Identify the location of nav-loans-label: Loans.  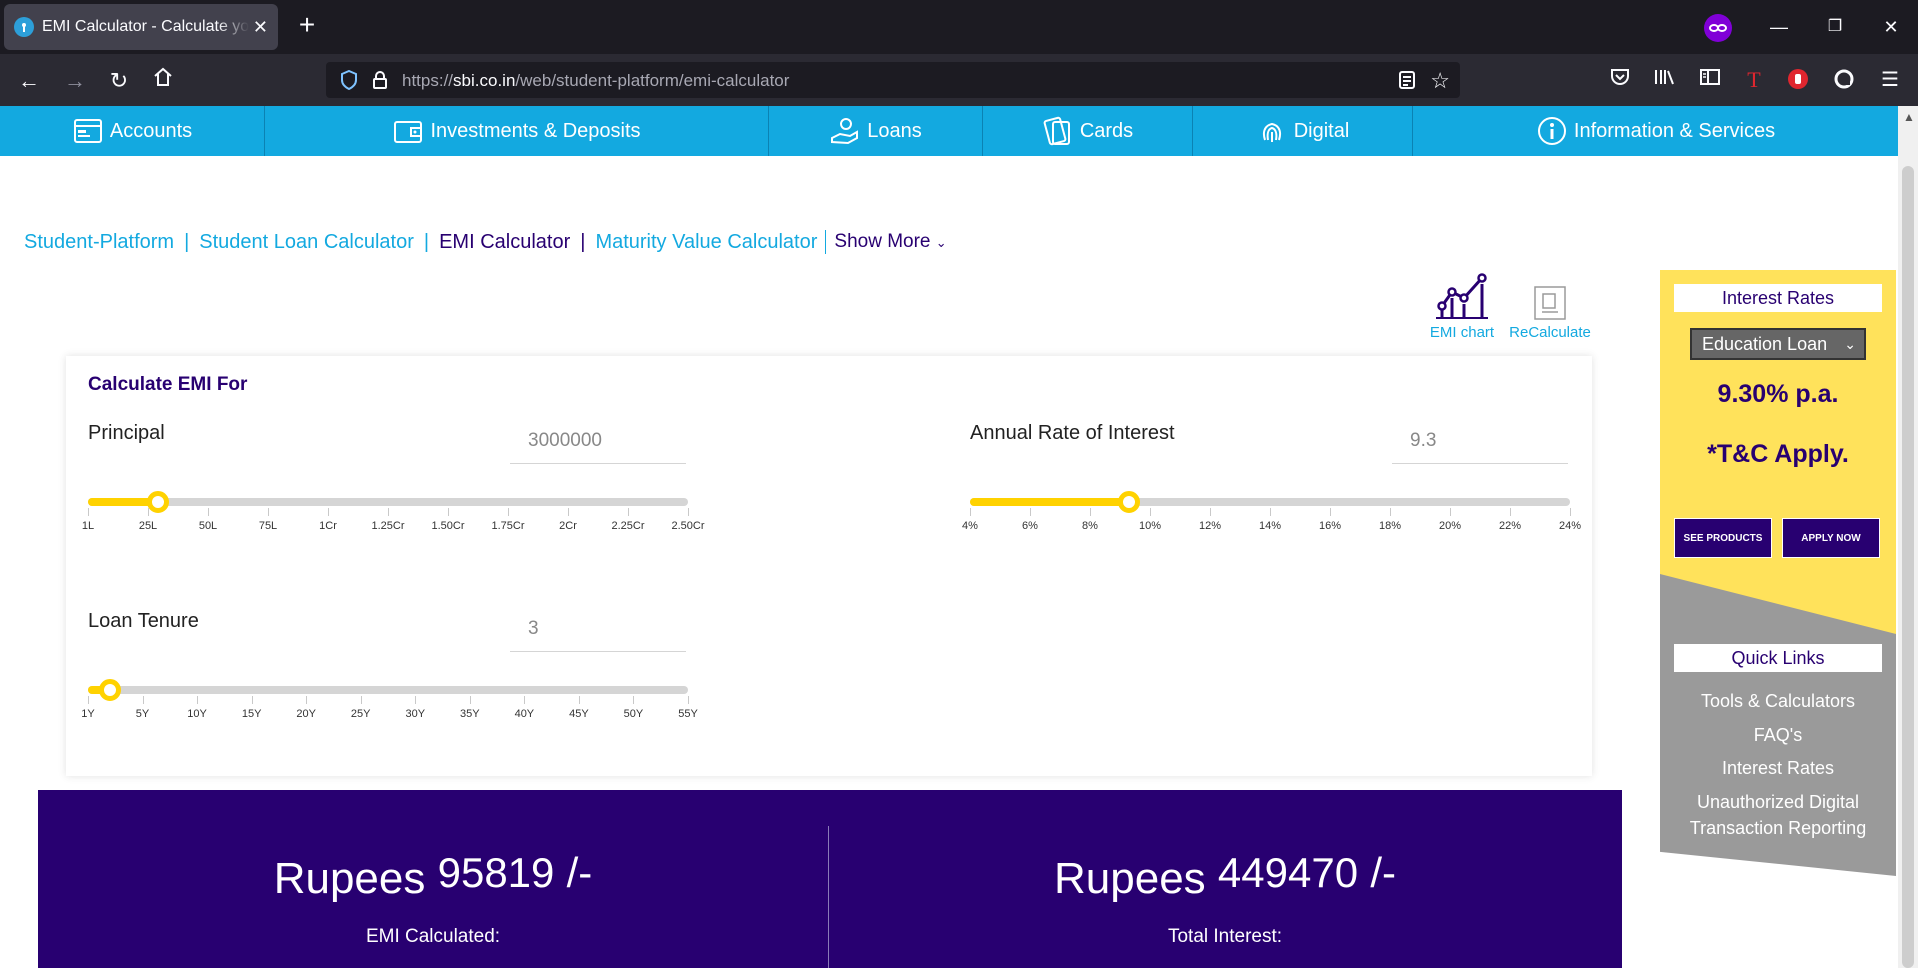
(894, 130).